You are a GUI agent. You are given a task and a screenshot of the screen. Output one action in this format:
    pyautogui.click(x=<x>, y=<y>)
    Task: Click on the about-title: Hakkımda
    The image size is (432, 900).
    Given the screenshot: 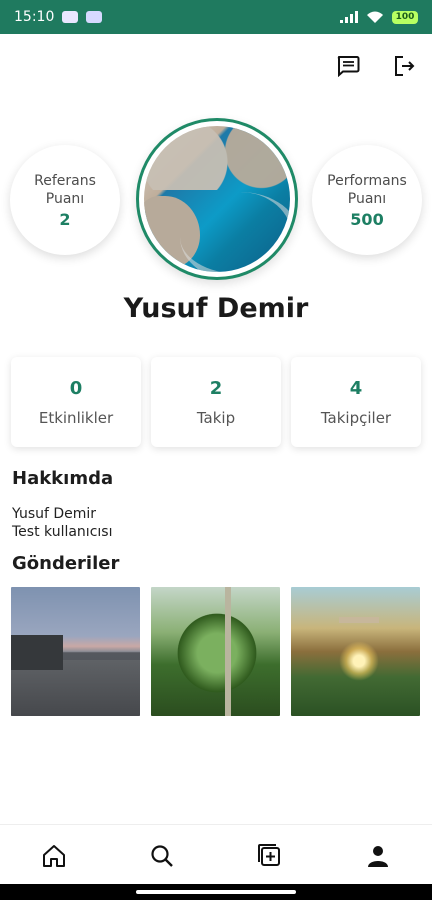 What is the action you would take?
    pyautogui.click(x=63, y=478)
    